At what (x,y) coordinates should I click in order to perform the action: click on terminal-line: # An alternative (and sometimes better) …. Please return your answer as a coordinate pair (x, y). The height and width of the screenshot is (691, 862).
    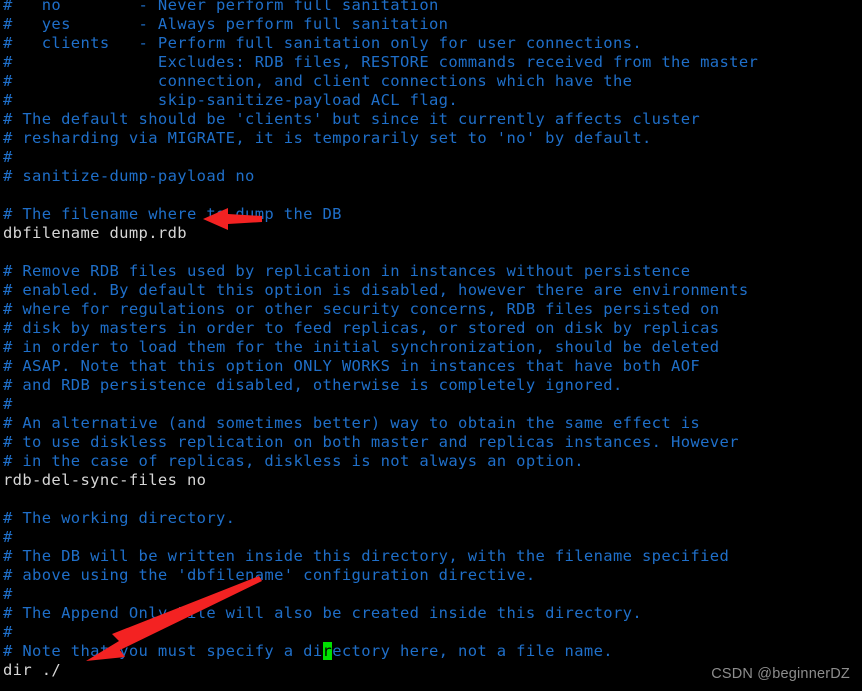
    Looking at the image, I should click on (352, 423).